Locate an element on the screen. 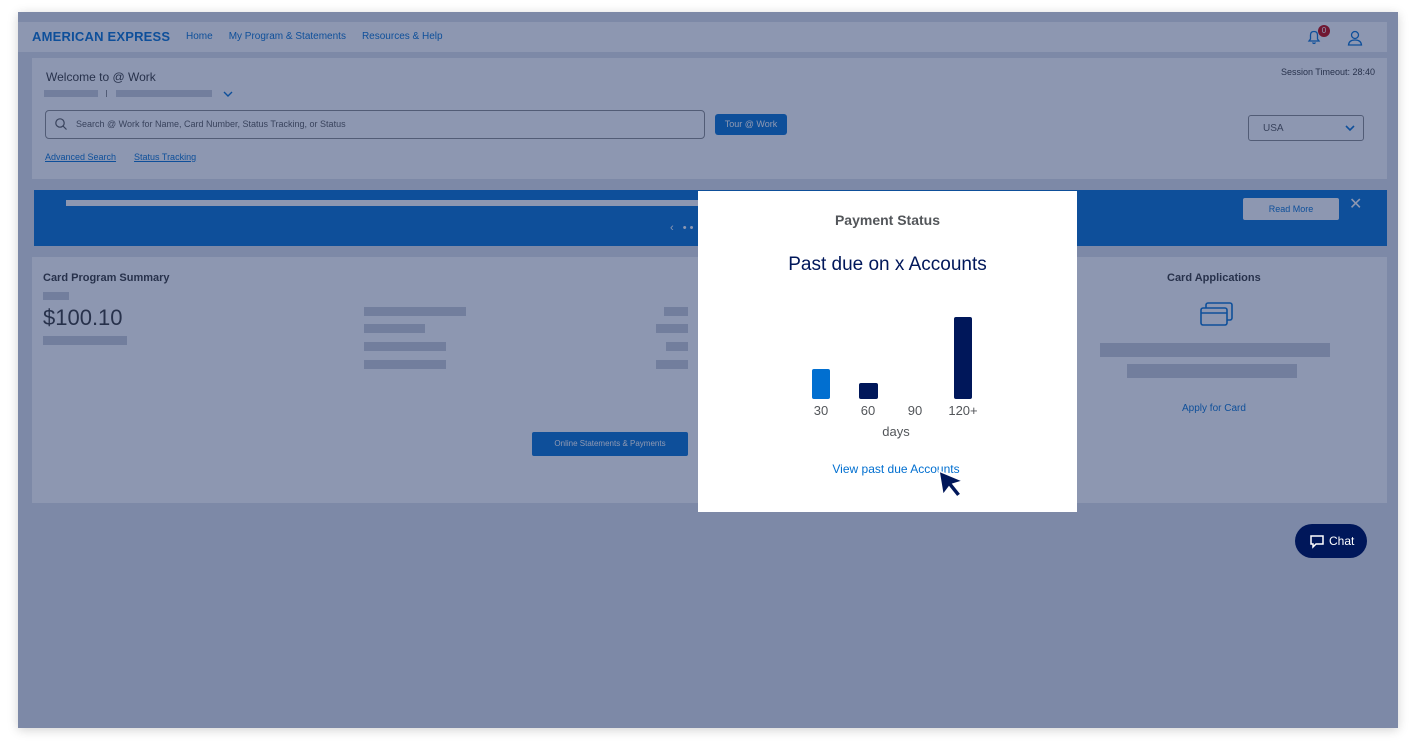  chart-tick-label: 30 is located at coordinates (821, 410).